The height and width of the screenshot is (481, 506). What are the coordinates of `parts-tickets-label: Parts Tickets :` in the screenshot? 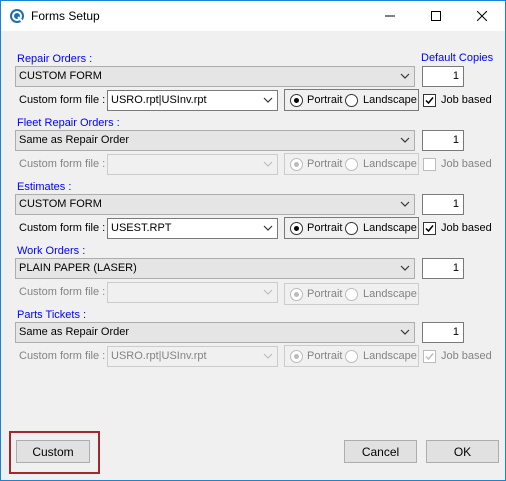 It's located at (52, 315).